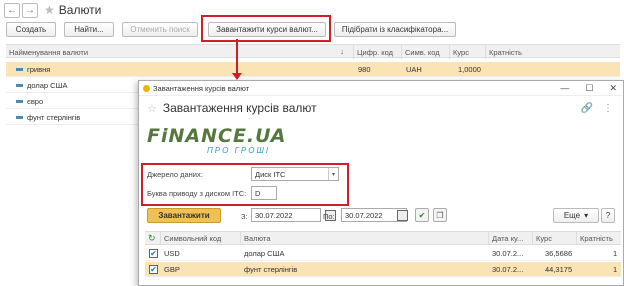  I want to click on more-button: Еще ▾, so click(576, 215).